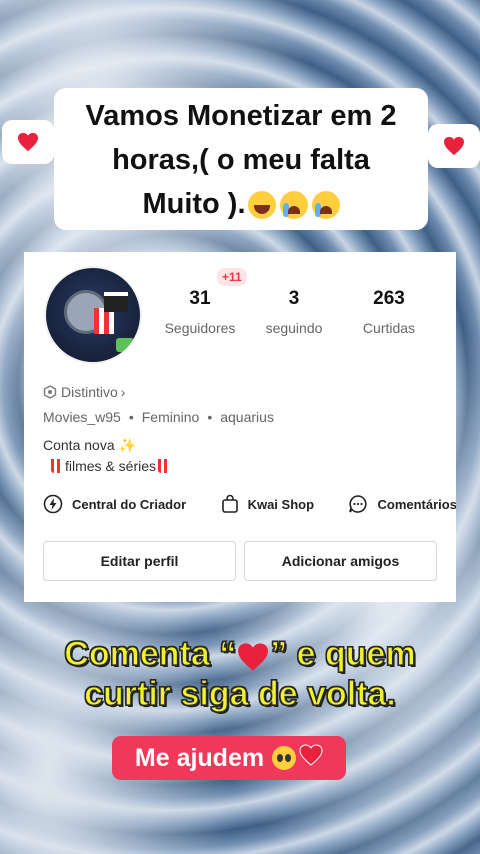 This screenshot has height=854, width=480. What do you see at coordinates (284, 758) in the screenshot?
I see `pleading-face-icon` at bounding box center [284, 758].